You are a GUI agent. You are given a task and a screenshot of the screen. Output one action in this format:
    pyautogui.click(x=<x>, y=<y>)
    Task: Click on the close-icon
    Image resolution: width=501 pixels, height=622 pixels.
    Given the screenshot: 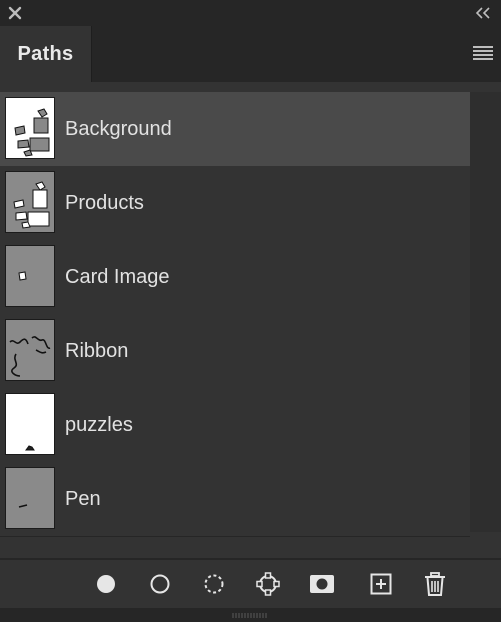 What is the action you would take?
    pyautogui.click(x=15, y=13)
    